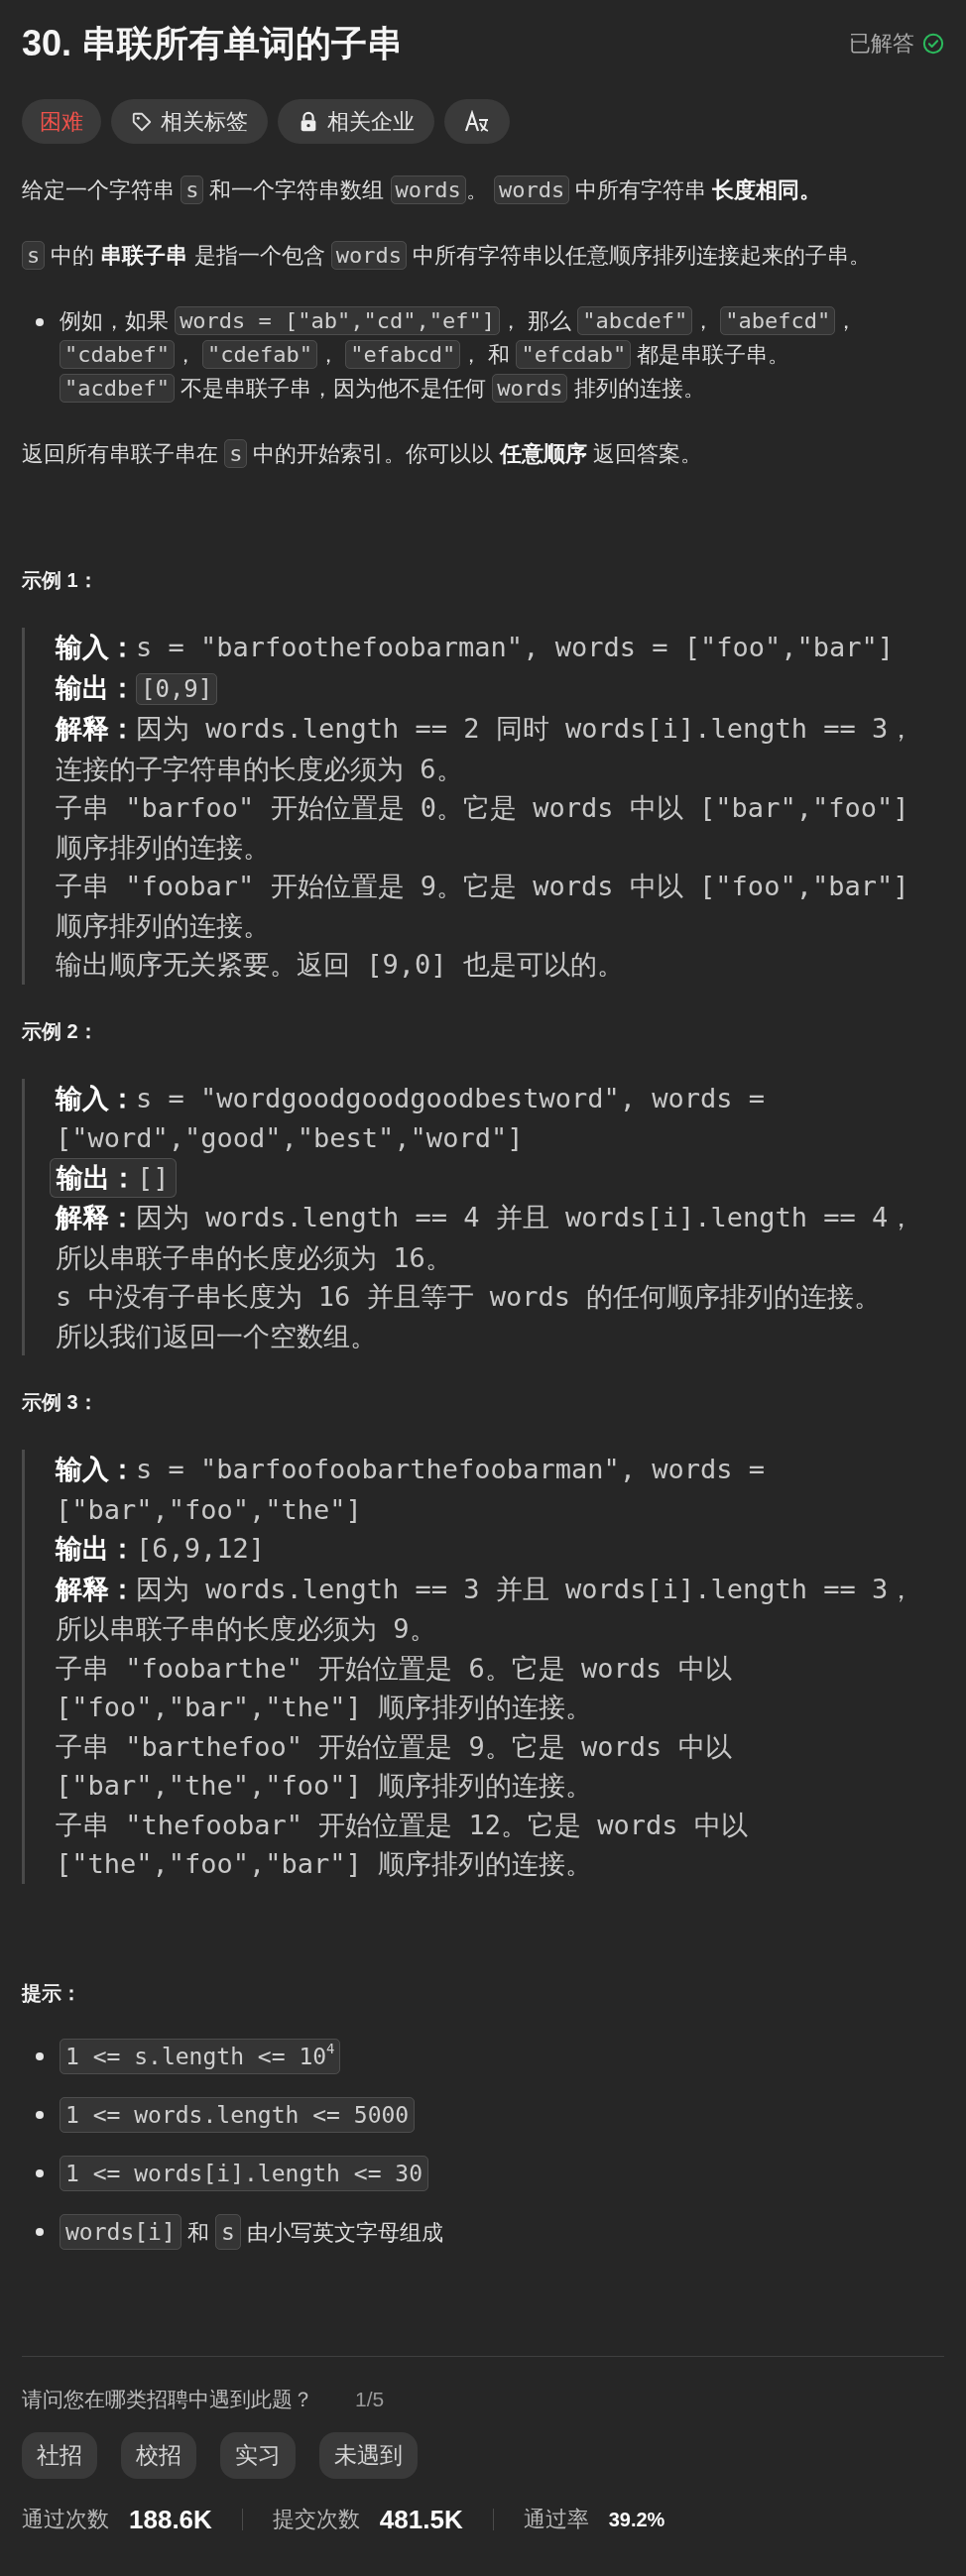  What do you see at coordinates (59, 2455) in the screenshot?
I see `survey-option-button: 社招` at bounding box center [59, 2455].